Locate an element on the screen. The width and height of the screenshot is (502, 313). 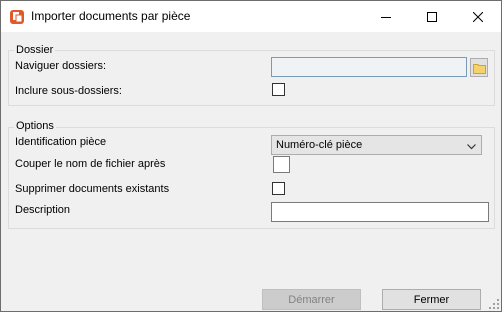
dossier-group-title: Dossier is located at coordinates (35, 50).